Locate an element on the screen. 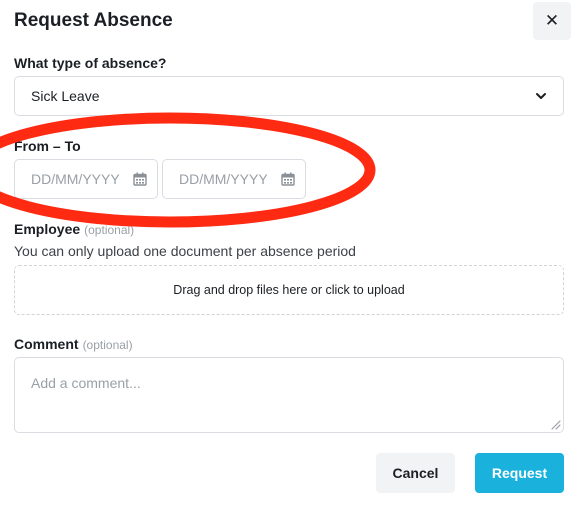  absence-type-value: Sick Leave is located at coordinates (65, 96).